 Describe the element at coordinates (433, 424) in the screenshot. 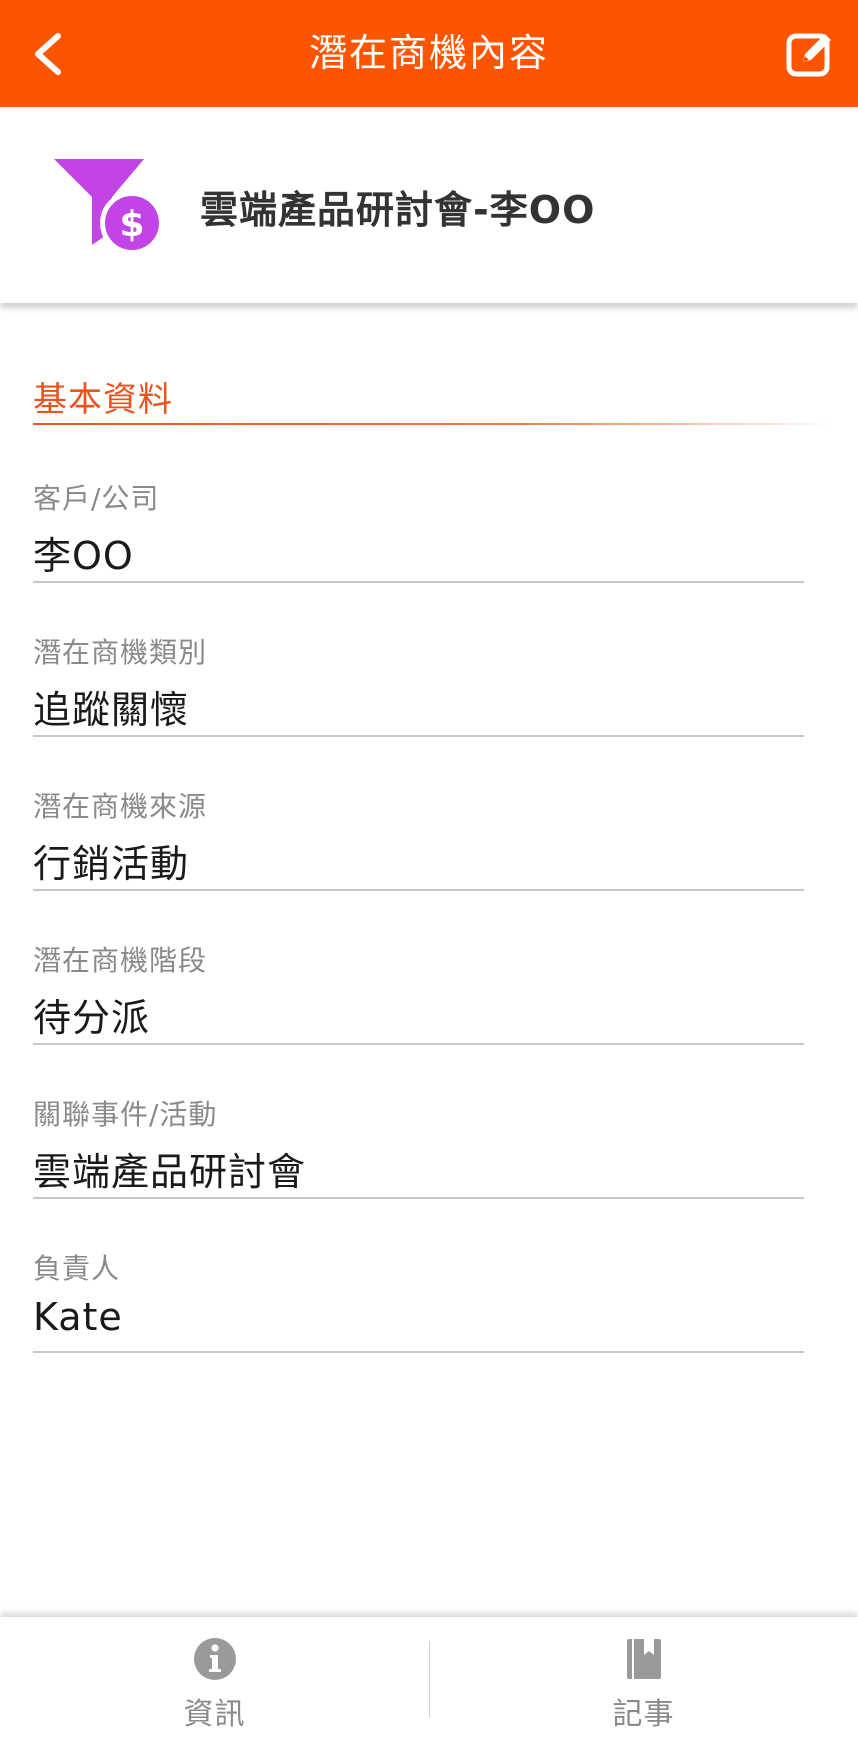

I see `section-divider` at that location.